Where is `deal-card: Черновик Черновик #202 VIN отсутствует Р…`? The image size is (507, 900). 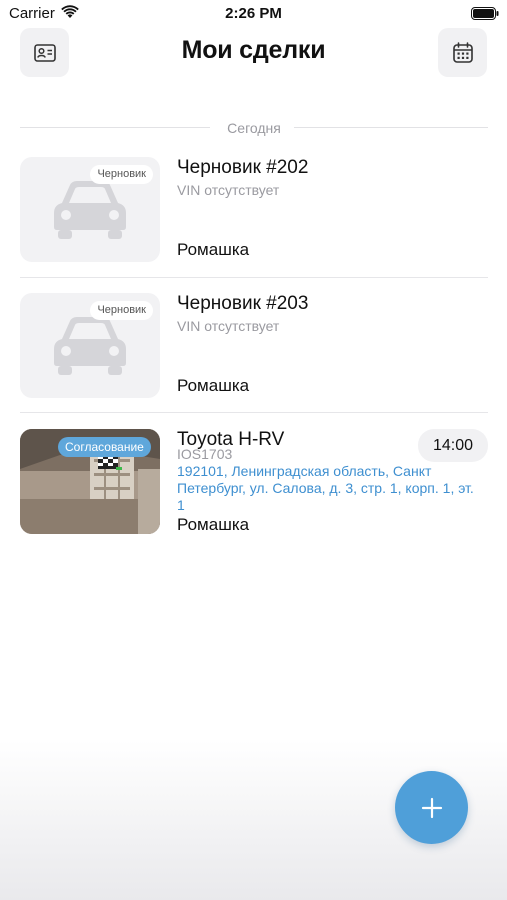
deal-card: Черновик Черновик #202 VIN отсутствует Р… is located at coordinates (254, 209).